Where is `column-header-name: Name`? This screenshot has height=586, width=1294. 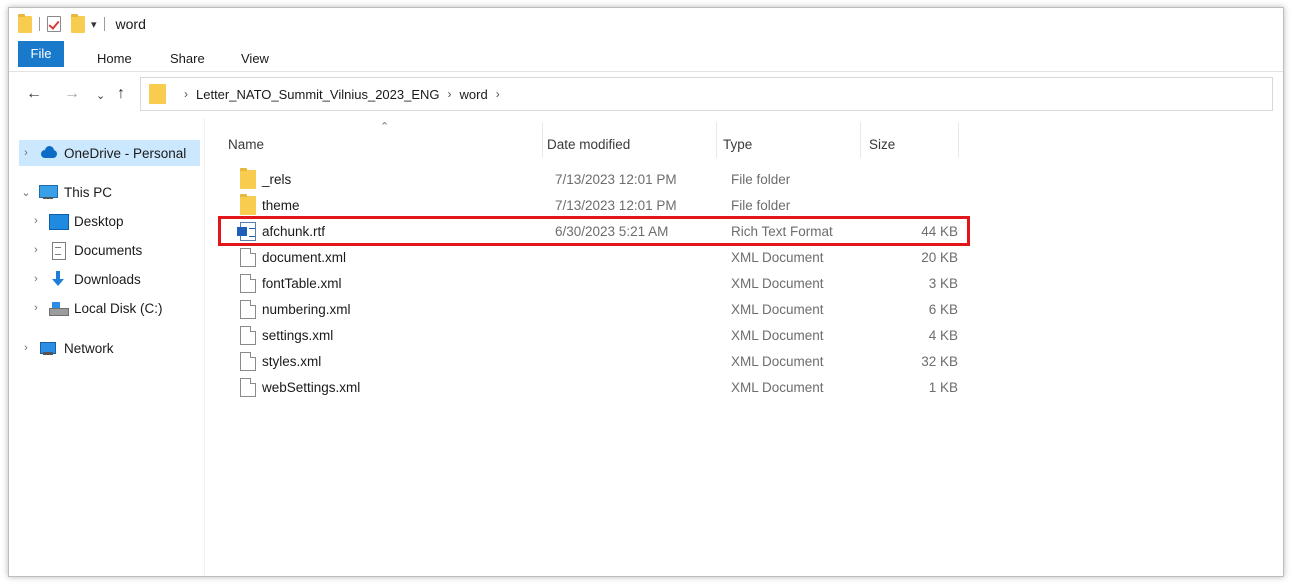 column-header-name: Name is located at coordinates (246, 144).